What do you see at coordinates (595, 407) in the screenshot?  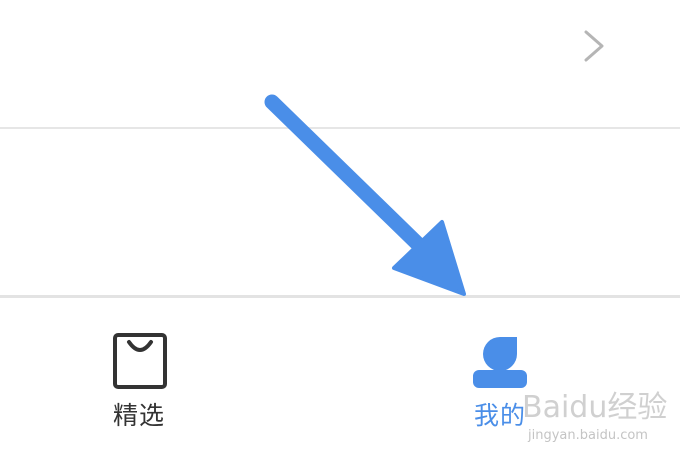 I see `watermark-text: Baidu经验` at bounding box center [595, 407].